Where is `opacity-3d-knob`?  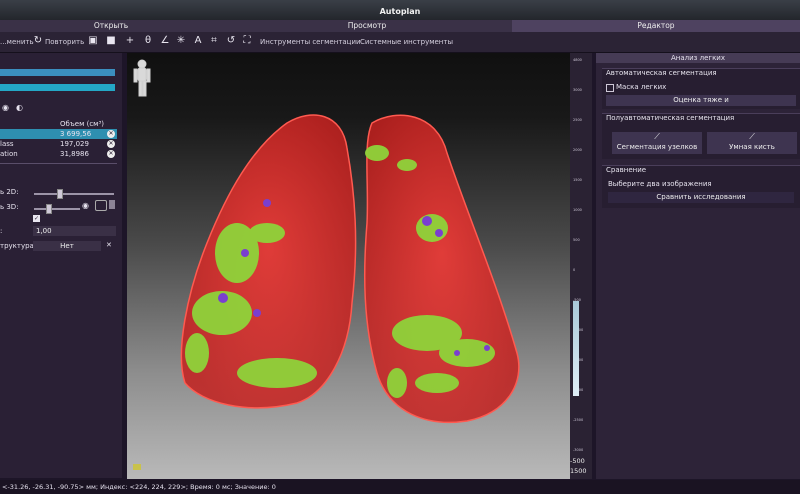 opacity-3d-knob is located at coordinates (49, 209).